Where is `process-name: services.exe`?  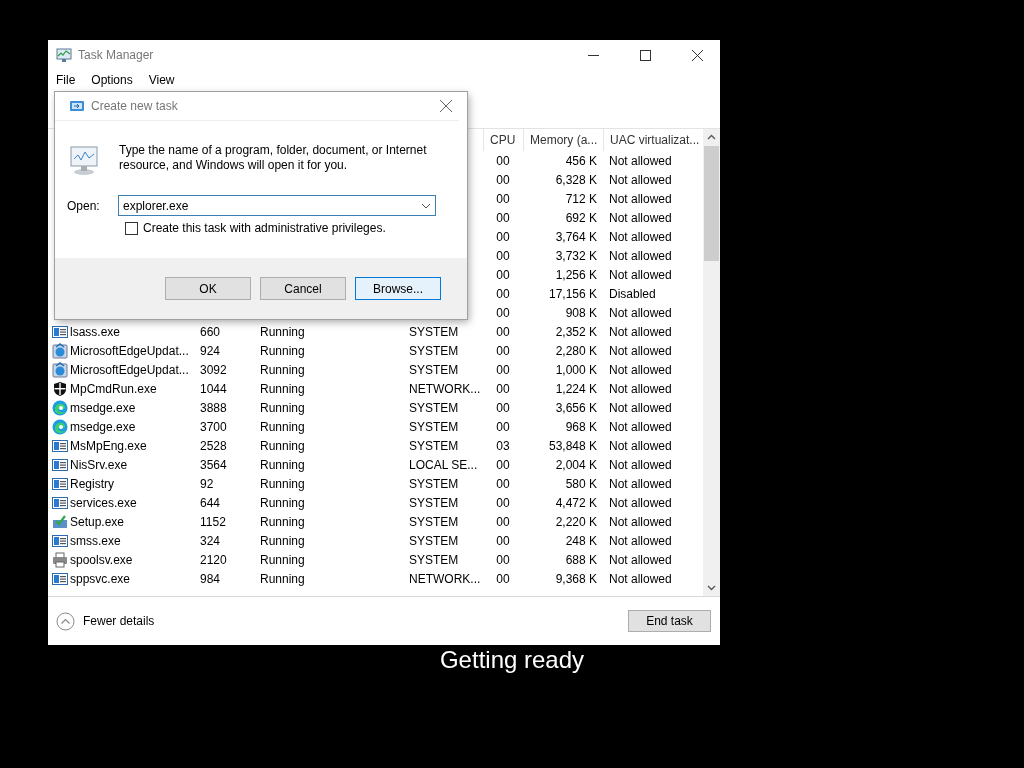 process-name: services.exe is located at coordinates (103, 502).